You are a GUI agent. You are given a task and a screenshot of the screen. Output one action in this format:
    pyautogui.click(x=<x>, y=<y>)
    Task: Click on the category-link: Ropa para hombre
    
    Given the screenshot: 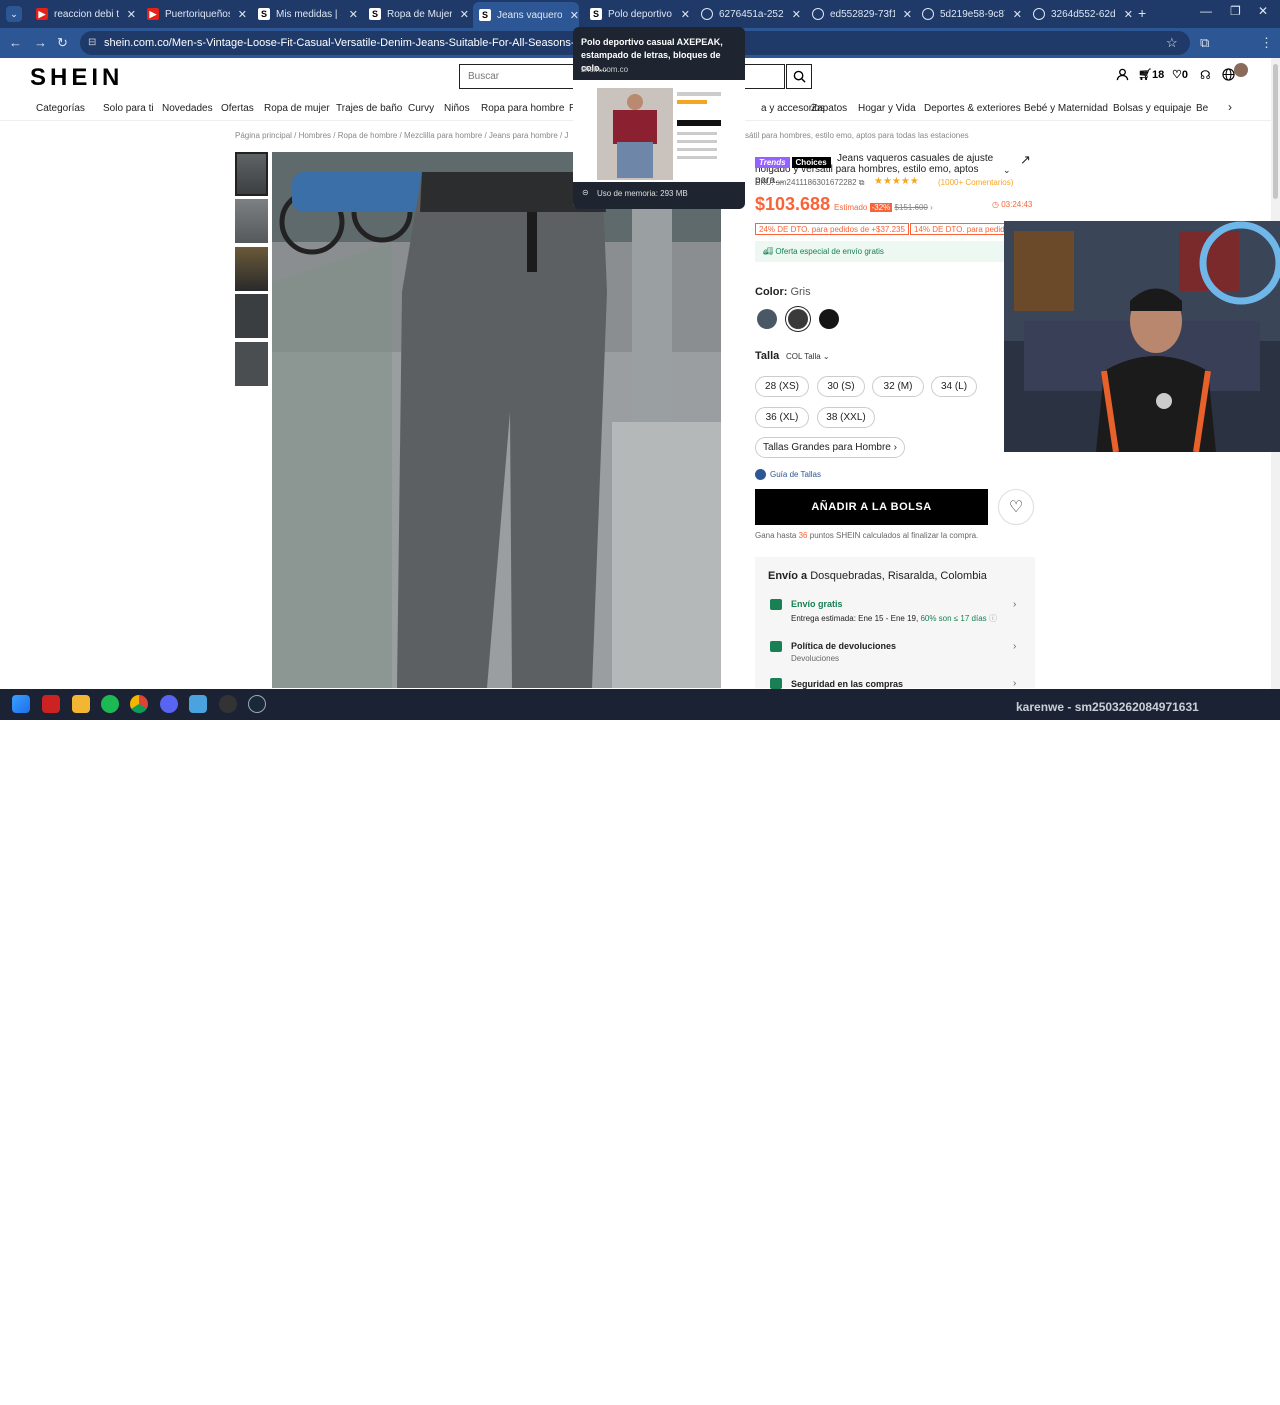 What is the action you would take?
    pyautogui.click(x=522, y=108)
    